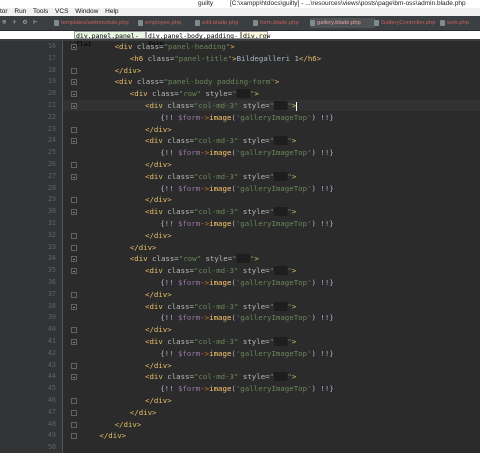  Describe the element at coordinates (92, 23) in the screenshot. I see `tab-file: templates/webmodule.php` at that location.